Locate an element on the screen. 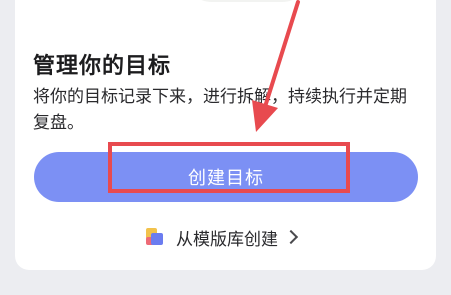 This screenshot has width=451, height=295. goal-illustration is located at coordinates (247, 1).